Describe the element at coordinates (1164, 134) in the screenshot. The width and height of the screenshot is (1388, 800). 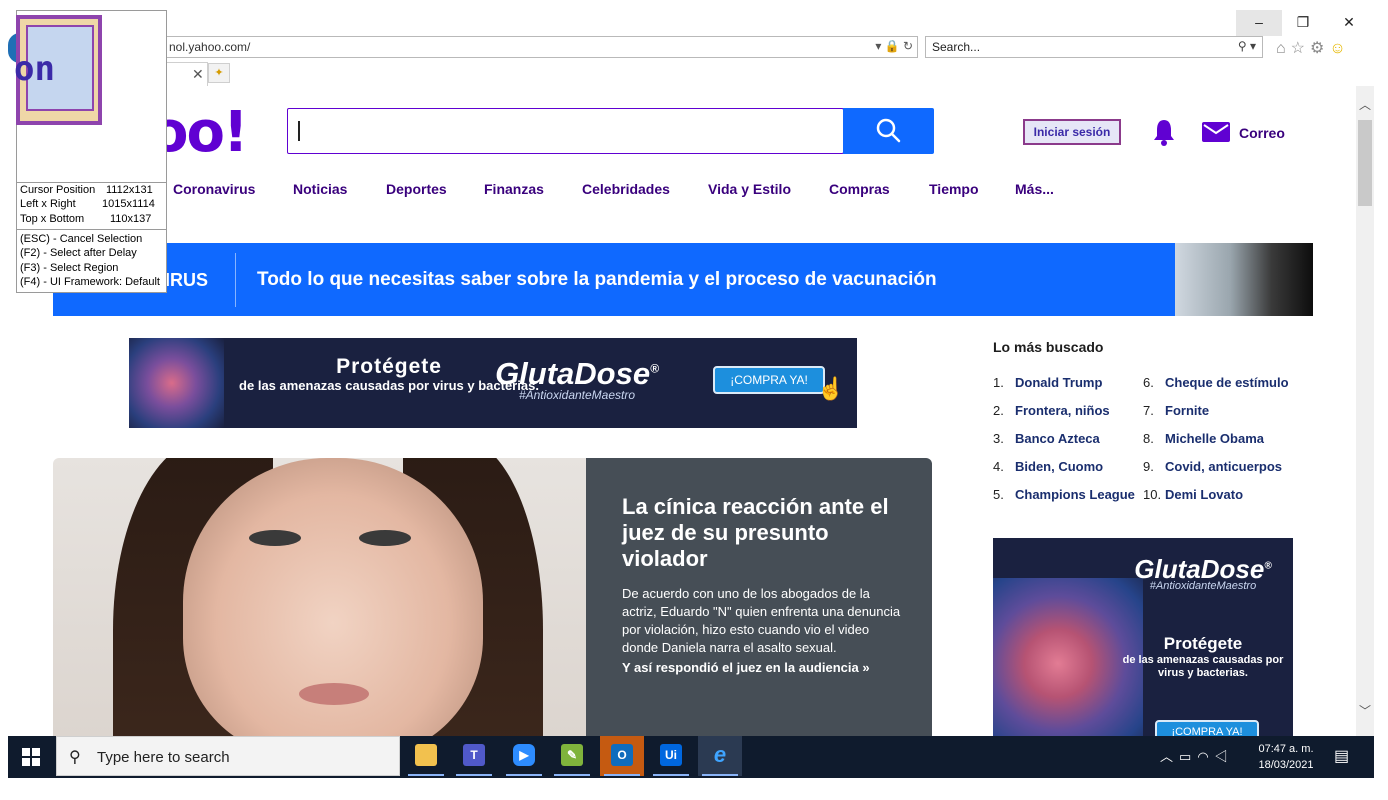
I see `bell-icon` at that location.